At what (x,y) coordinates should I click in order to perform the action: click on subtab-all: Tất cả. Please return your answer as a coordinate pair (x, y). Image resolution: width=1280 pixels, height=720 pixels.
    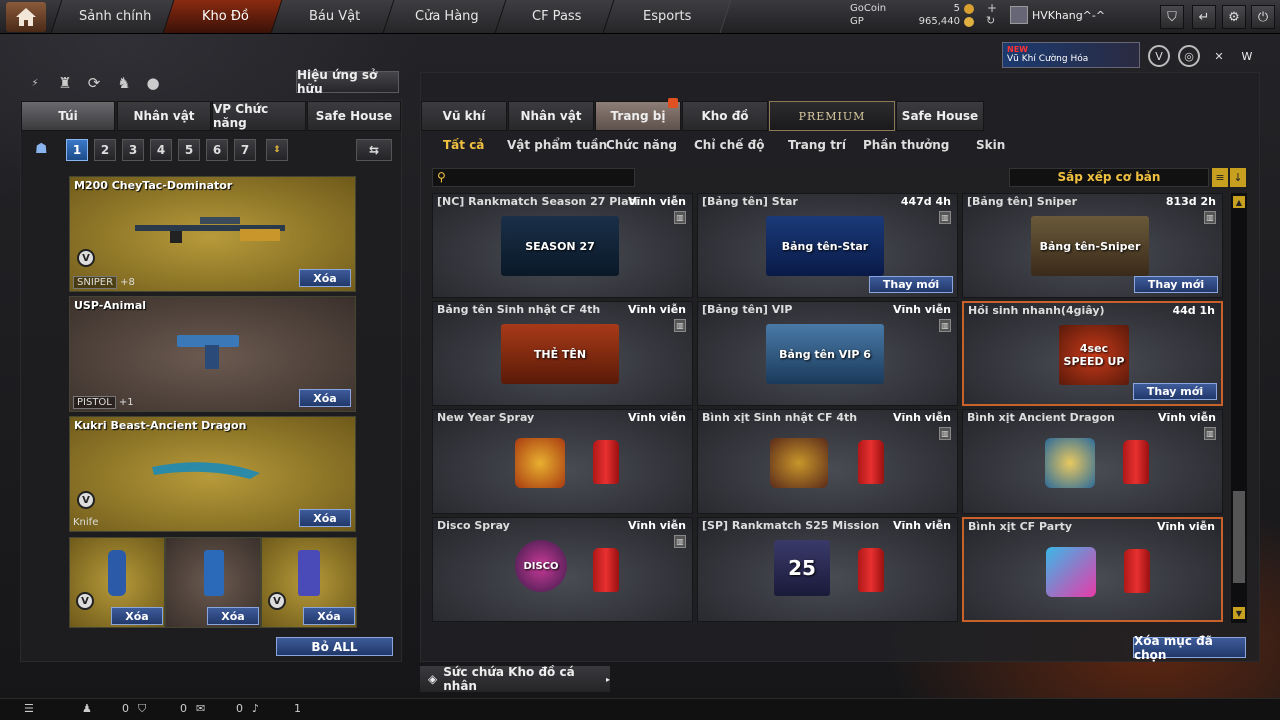
    Looking at the image, I should click on (463, 145).